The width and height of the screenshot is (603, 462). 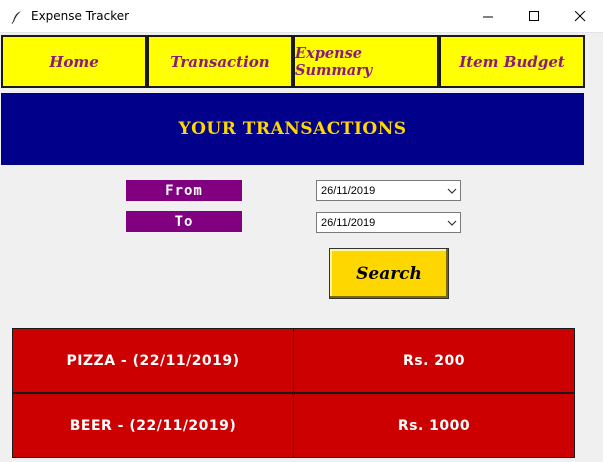 What do you see at coordinates (434, 360) in the screenshot?
I see `transaction-amount: Rs. 200` at bounding box center [434, 360].